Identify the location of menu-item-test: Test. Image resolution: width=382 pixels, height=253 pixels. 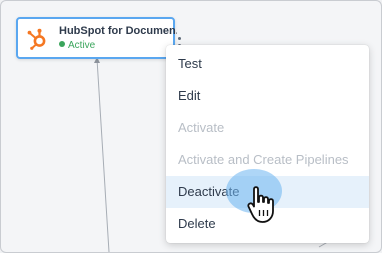
(267, 64).